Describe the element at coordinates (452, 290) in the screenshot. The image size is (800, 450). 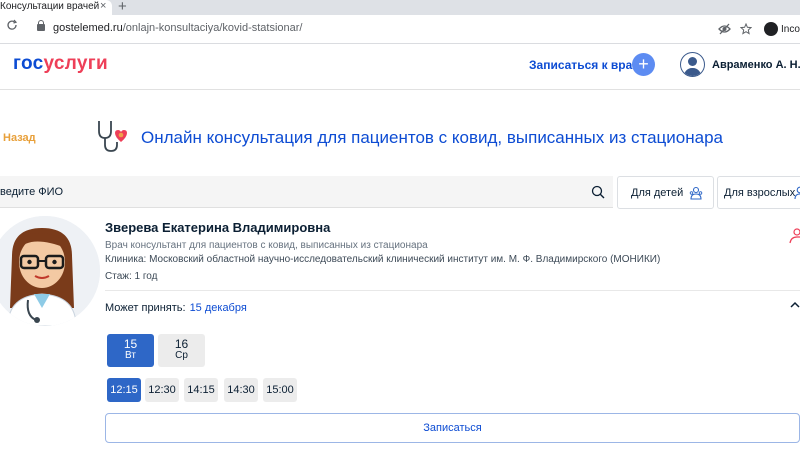
I see `card-divider` at that location.